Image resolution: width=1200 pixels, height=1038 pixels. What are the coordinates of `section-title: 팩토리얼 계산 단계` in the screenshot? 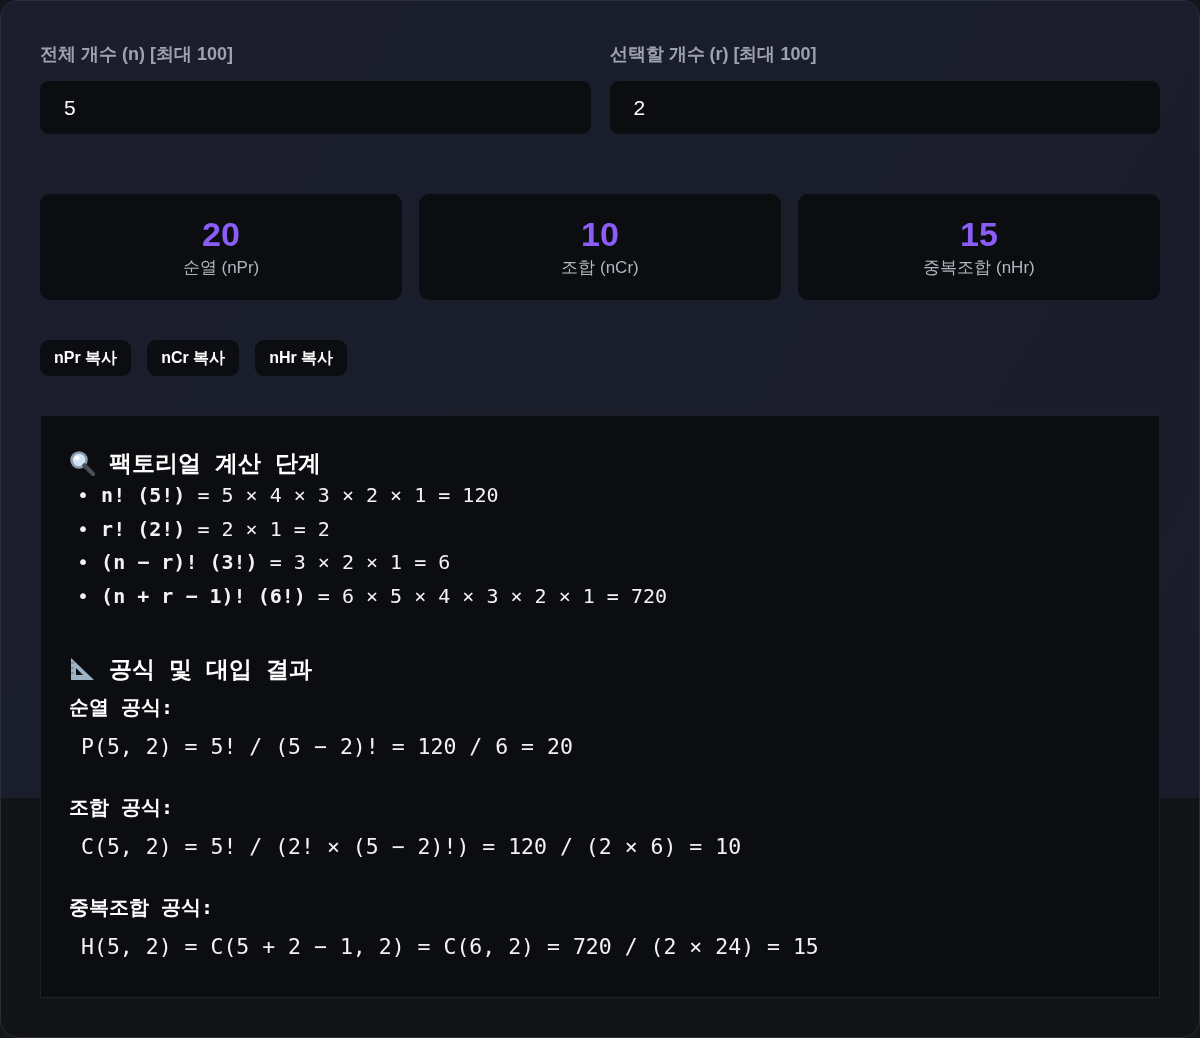 It's located at (215, 463).